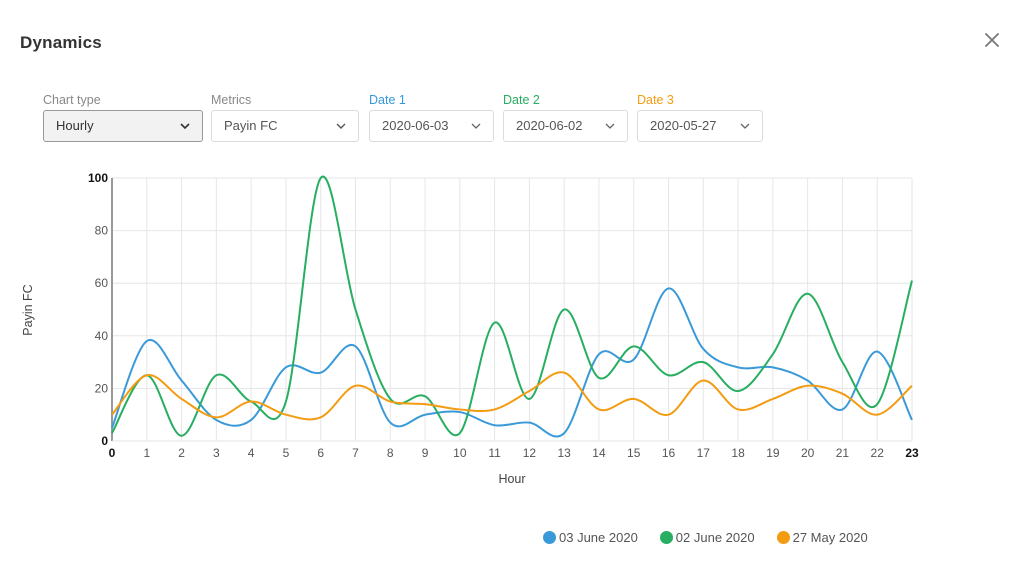  Describe the element at coordinates (251, 453) in the screenshot. I see `x-tick-label: 4` at that location.